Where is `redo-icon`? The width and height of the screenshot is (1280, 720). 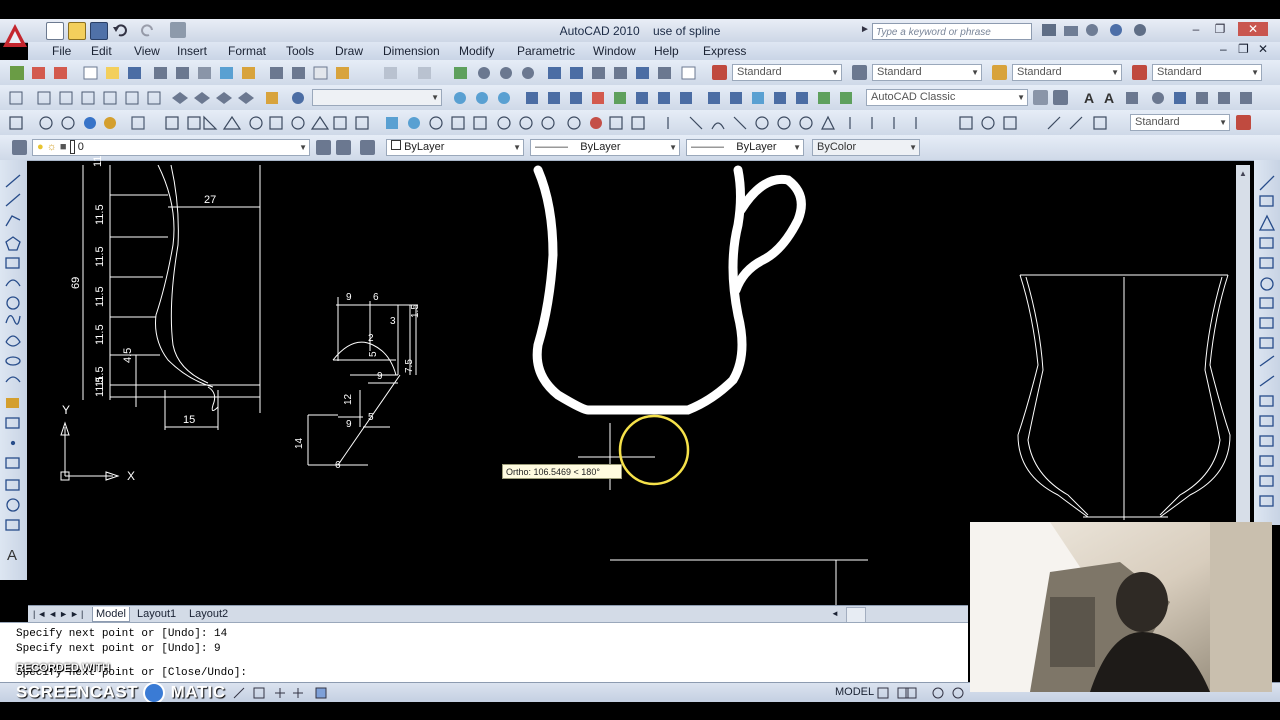
redo-icon is located at coordinates (148, 30).